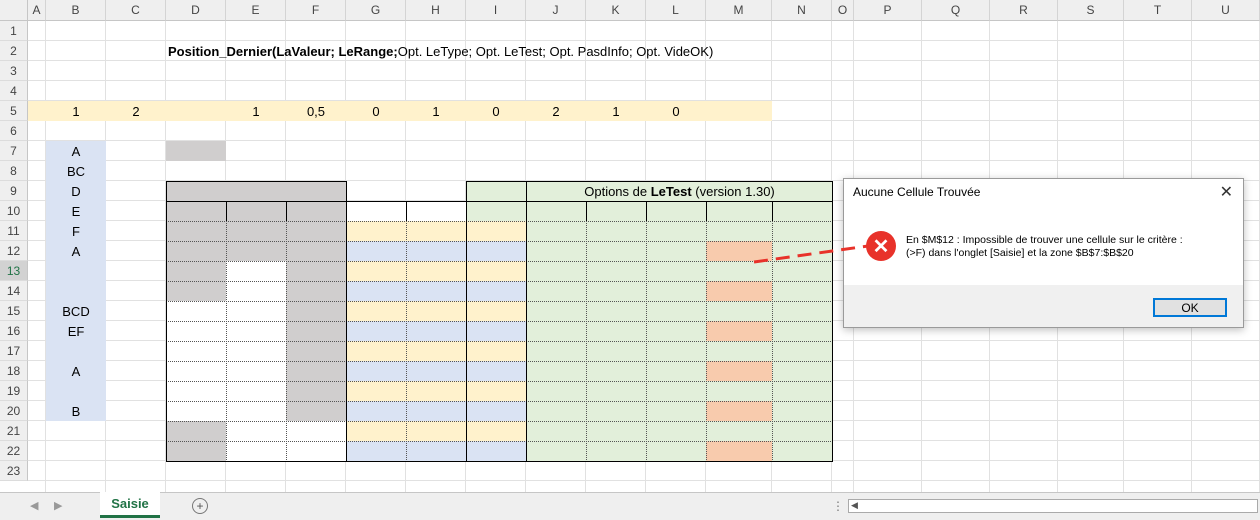 This screenshot has height=520, width=1260. What do you see at coordinates (136, 10) in the screenshot?
I see `column-header-C: C` at bounding box center [136, 10].